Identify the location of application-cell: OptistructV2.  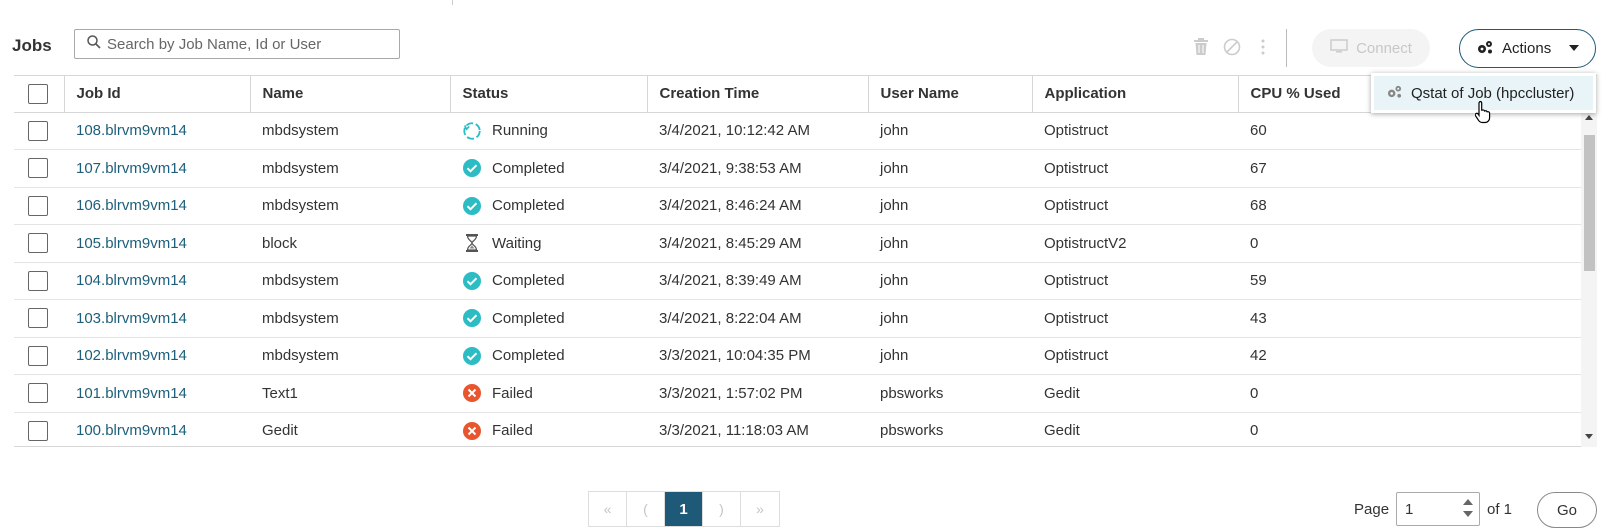
(1135, 243).